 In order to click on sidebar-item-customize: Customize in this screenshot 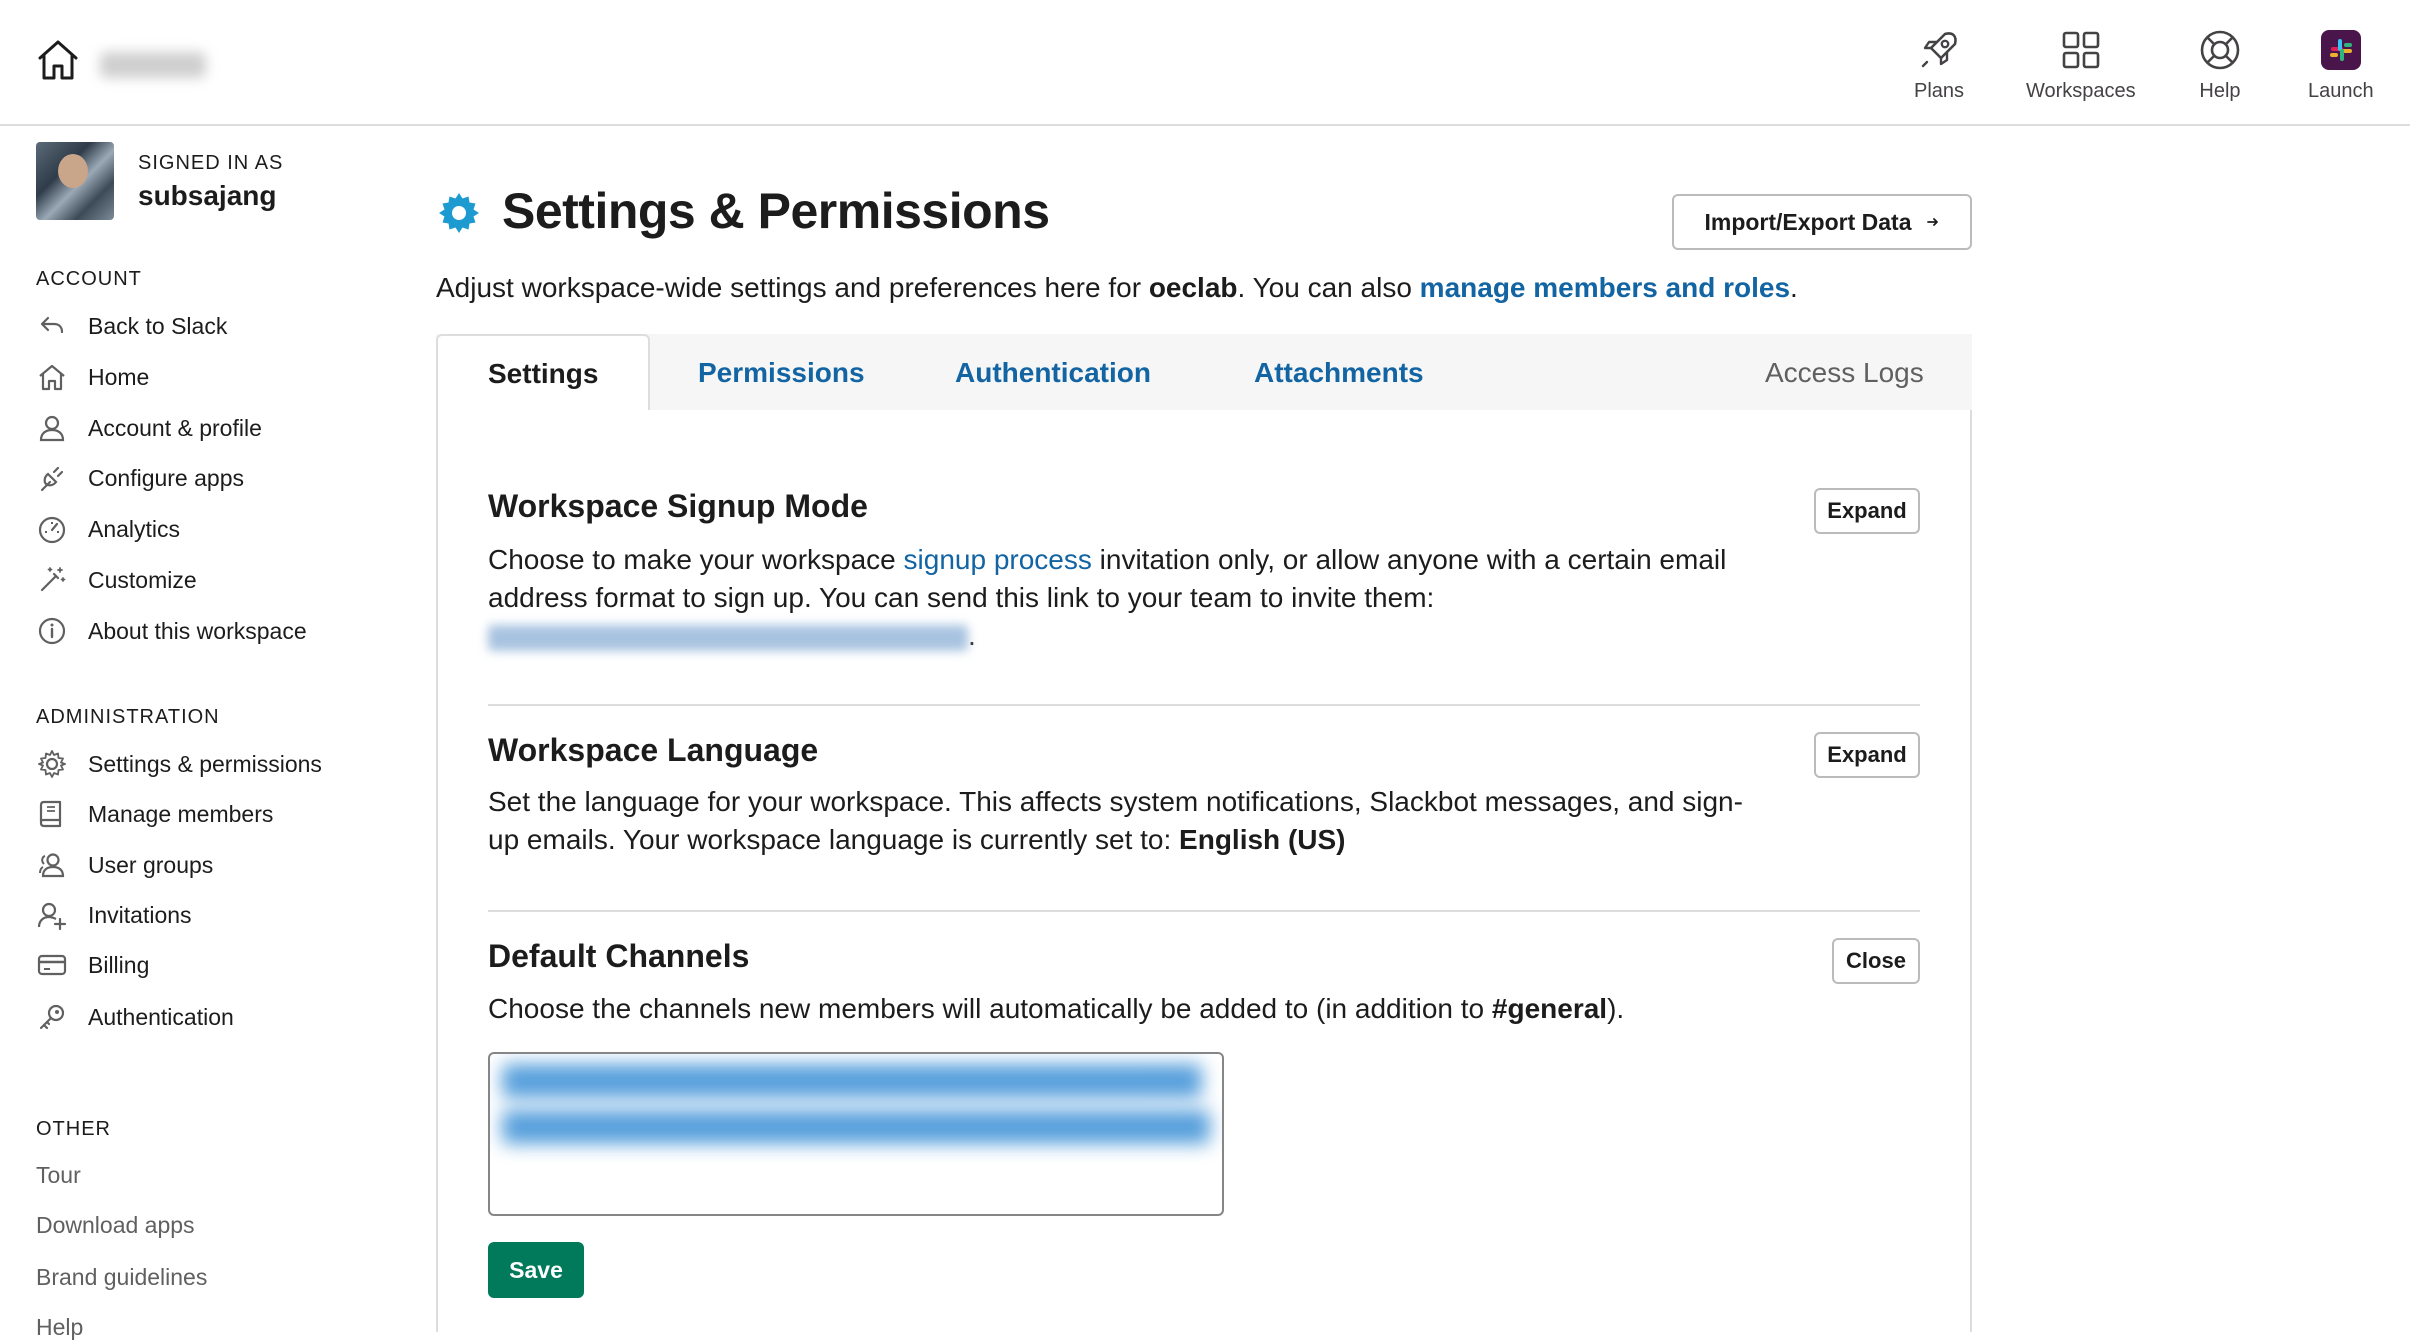, I will do `click(116, 580)`.